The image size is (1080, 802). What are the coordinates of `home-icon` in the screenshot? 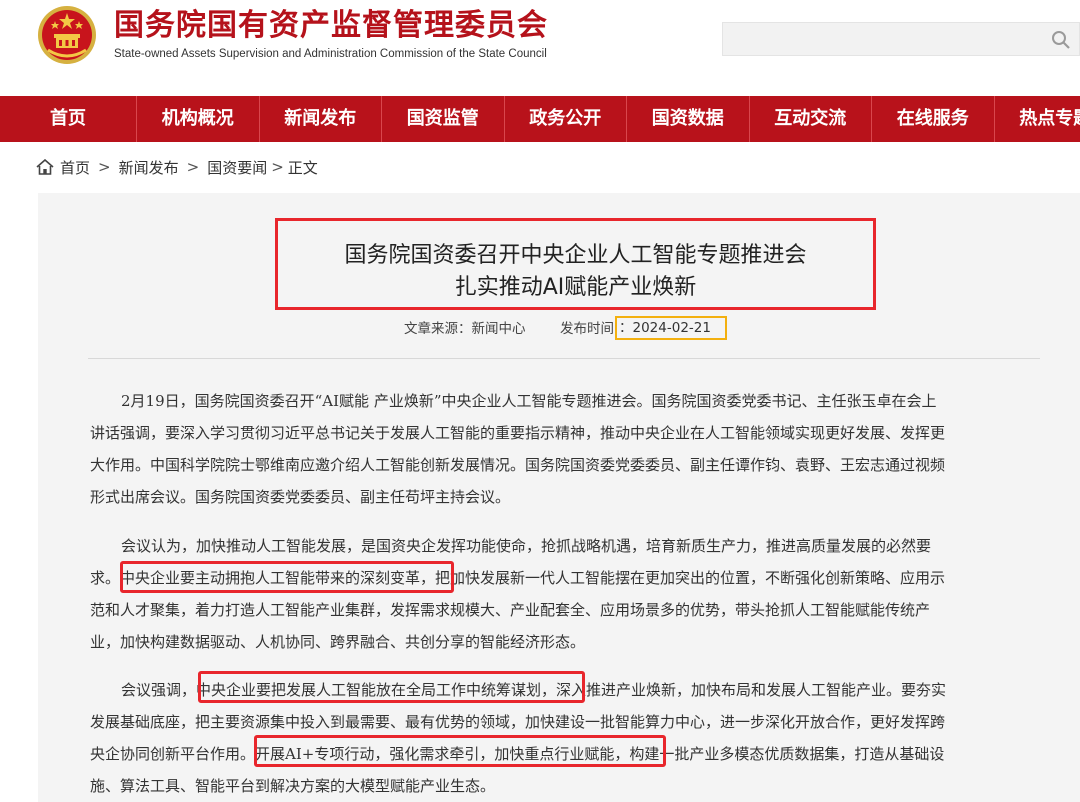 It's located at (45, 167).